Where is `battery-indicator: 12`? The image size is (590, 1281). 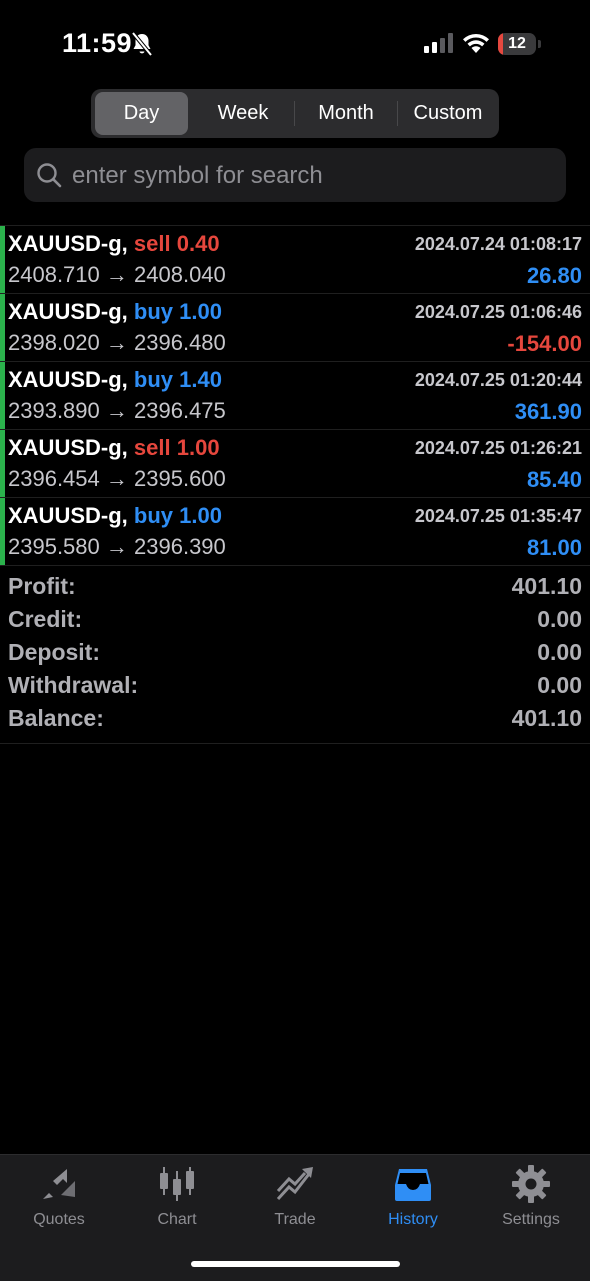 battery-indicator: 12 is located at coordinates (520, 44).